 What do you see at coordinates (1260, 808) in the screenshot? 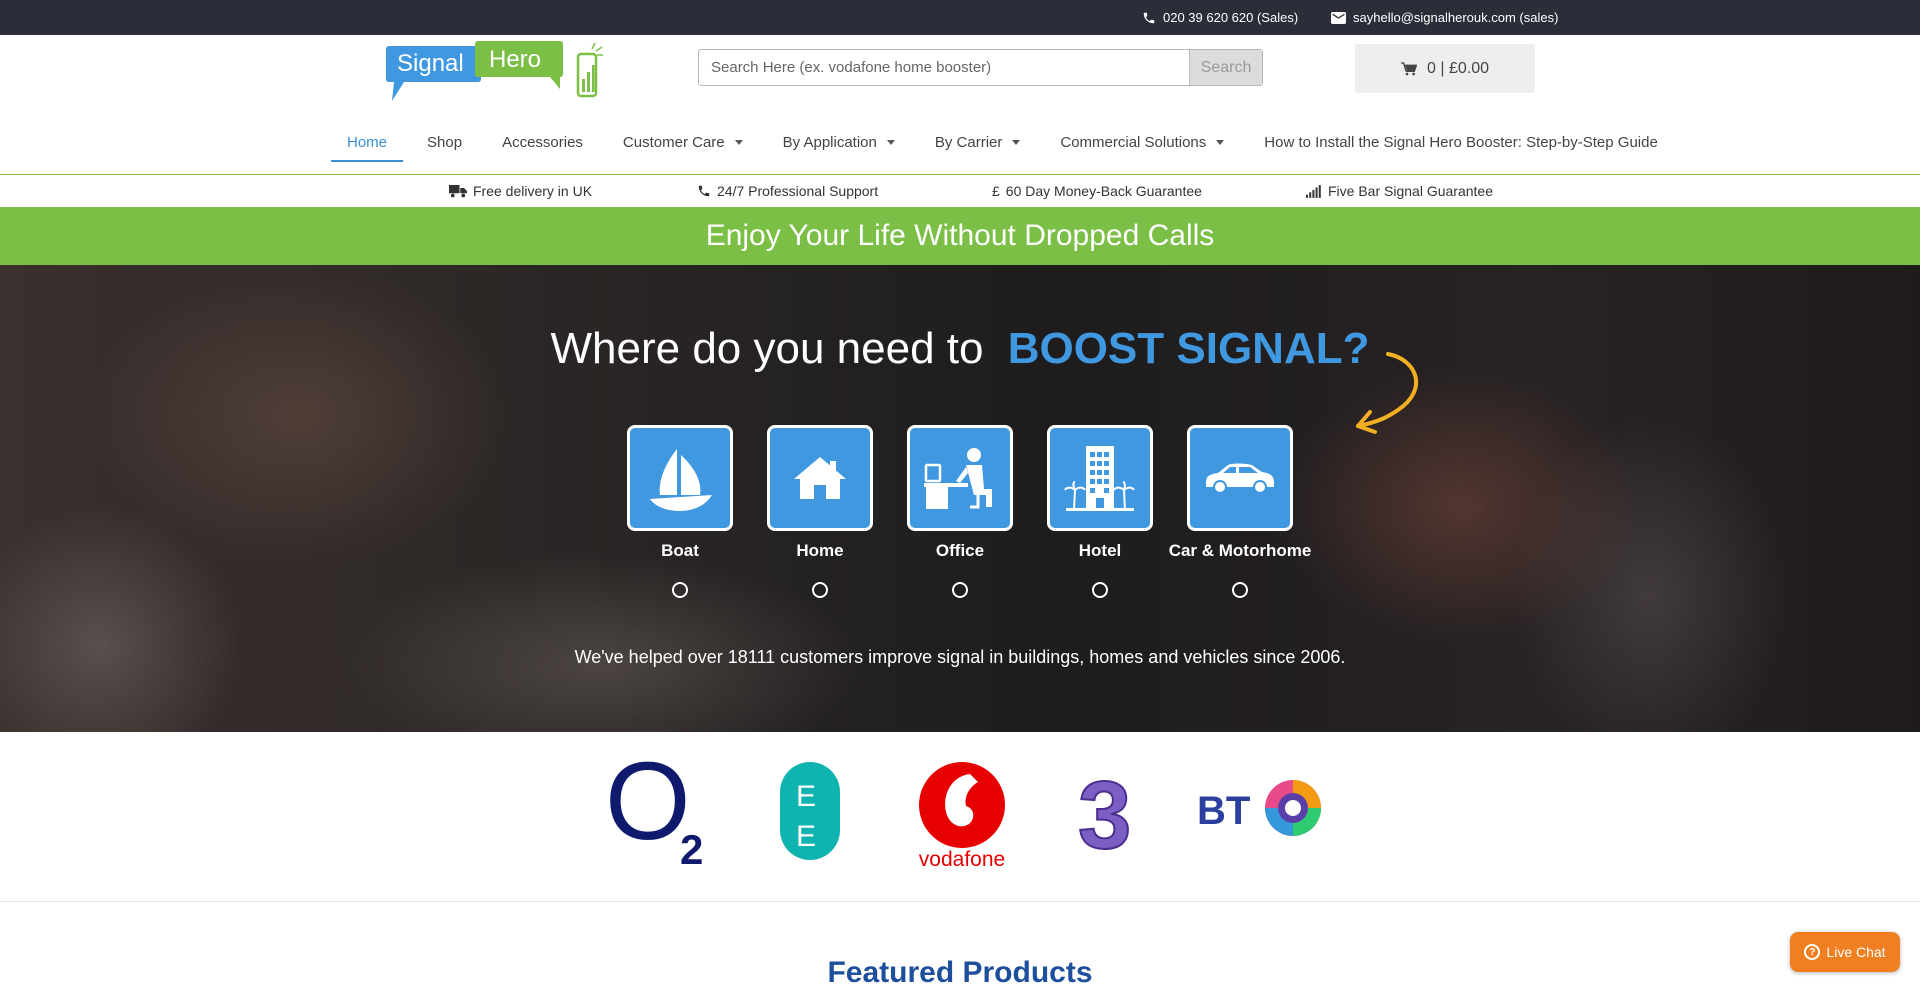
I see `carrier-logo-bt: BT` at bounding box center [1260, 808].